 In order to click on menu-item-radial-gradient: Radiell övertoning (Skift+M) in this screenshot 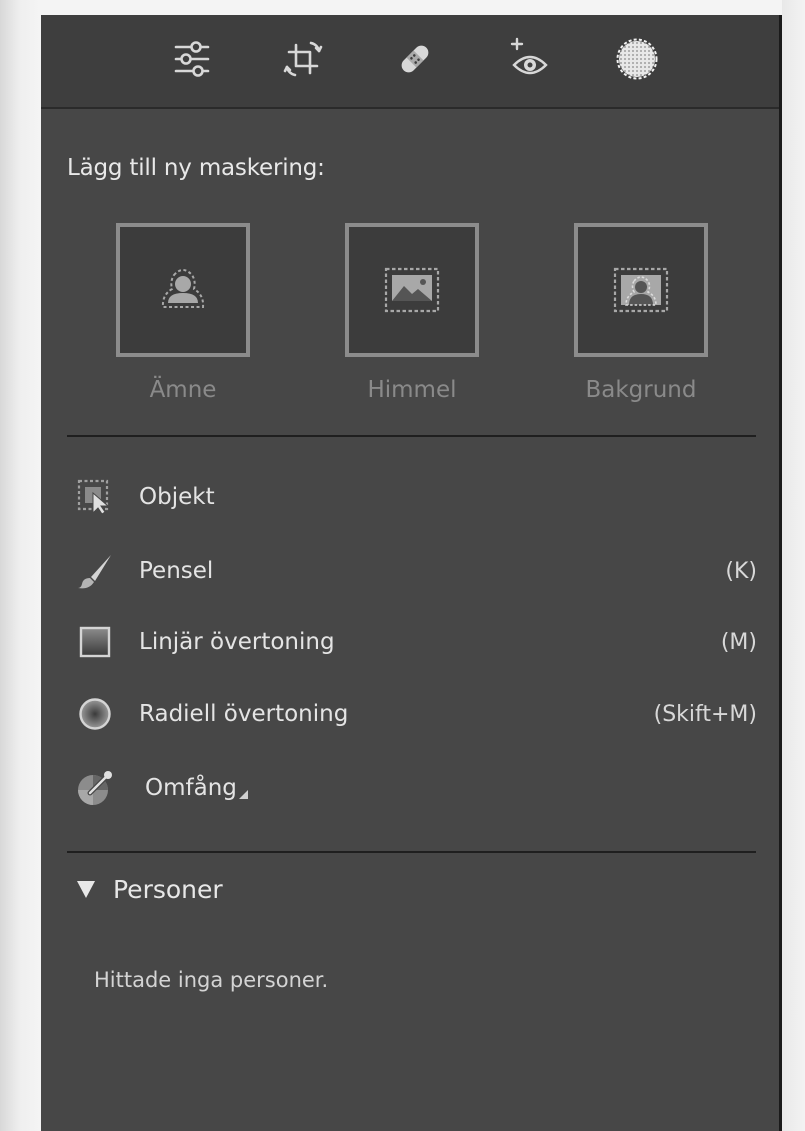, I will do `click(416, 714)`.